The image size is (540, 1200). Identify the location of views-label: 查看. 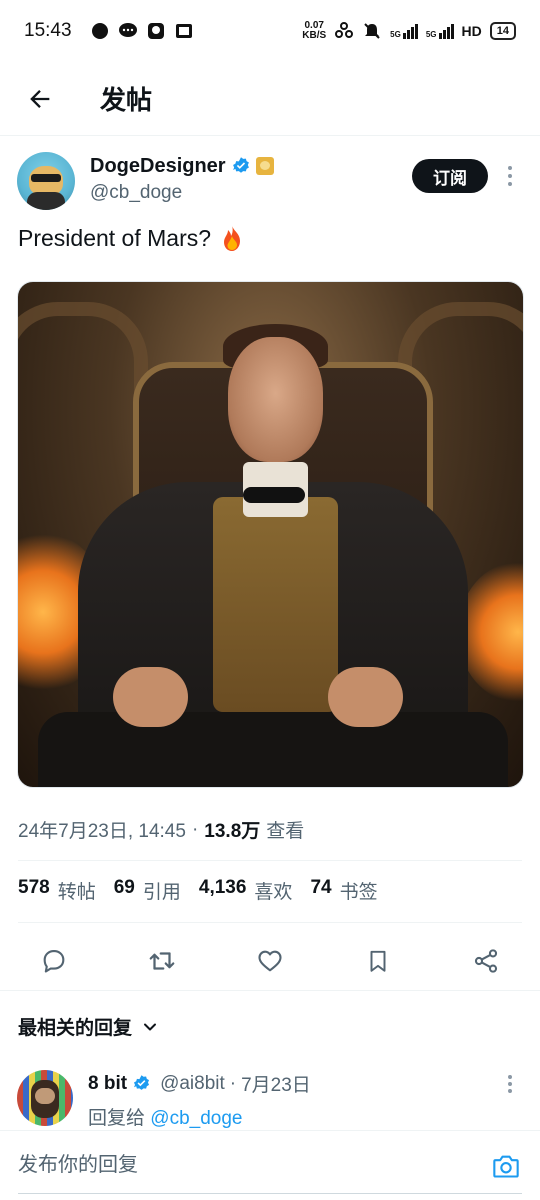
(285, 831).